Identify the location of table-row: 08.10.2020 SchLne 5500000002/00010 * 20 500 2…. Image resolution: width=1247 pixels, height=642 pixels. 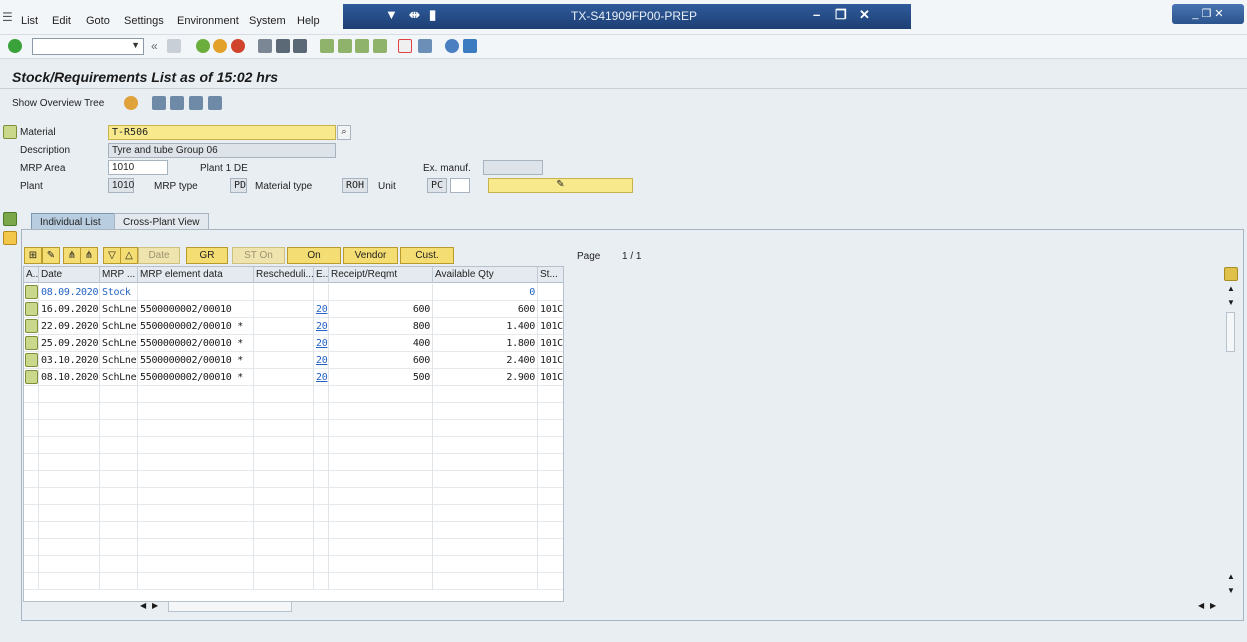
(293, 377).